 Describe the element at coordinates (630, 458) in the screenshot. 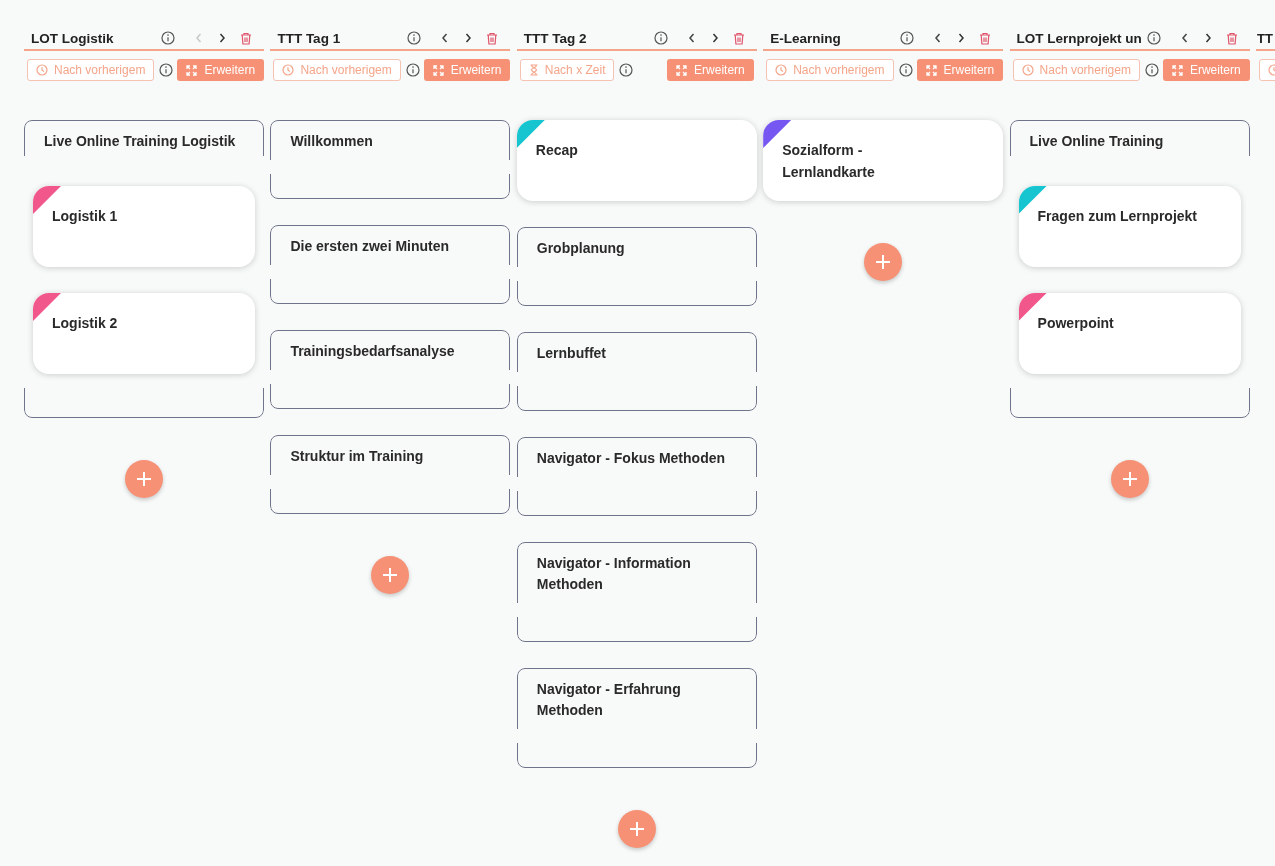

I see `module-title: Navigator - Fokus Methoden` at that location.